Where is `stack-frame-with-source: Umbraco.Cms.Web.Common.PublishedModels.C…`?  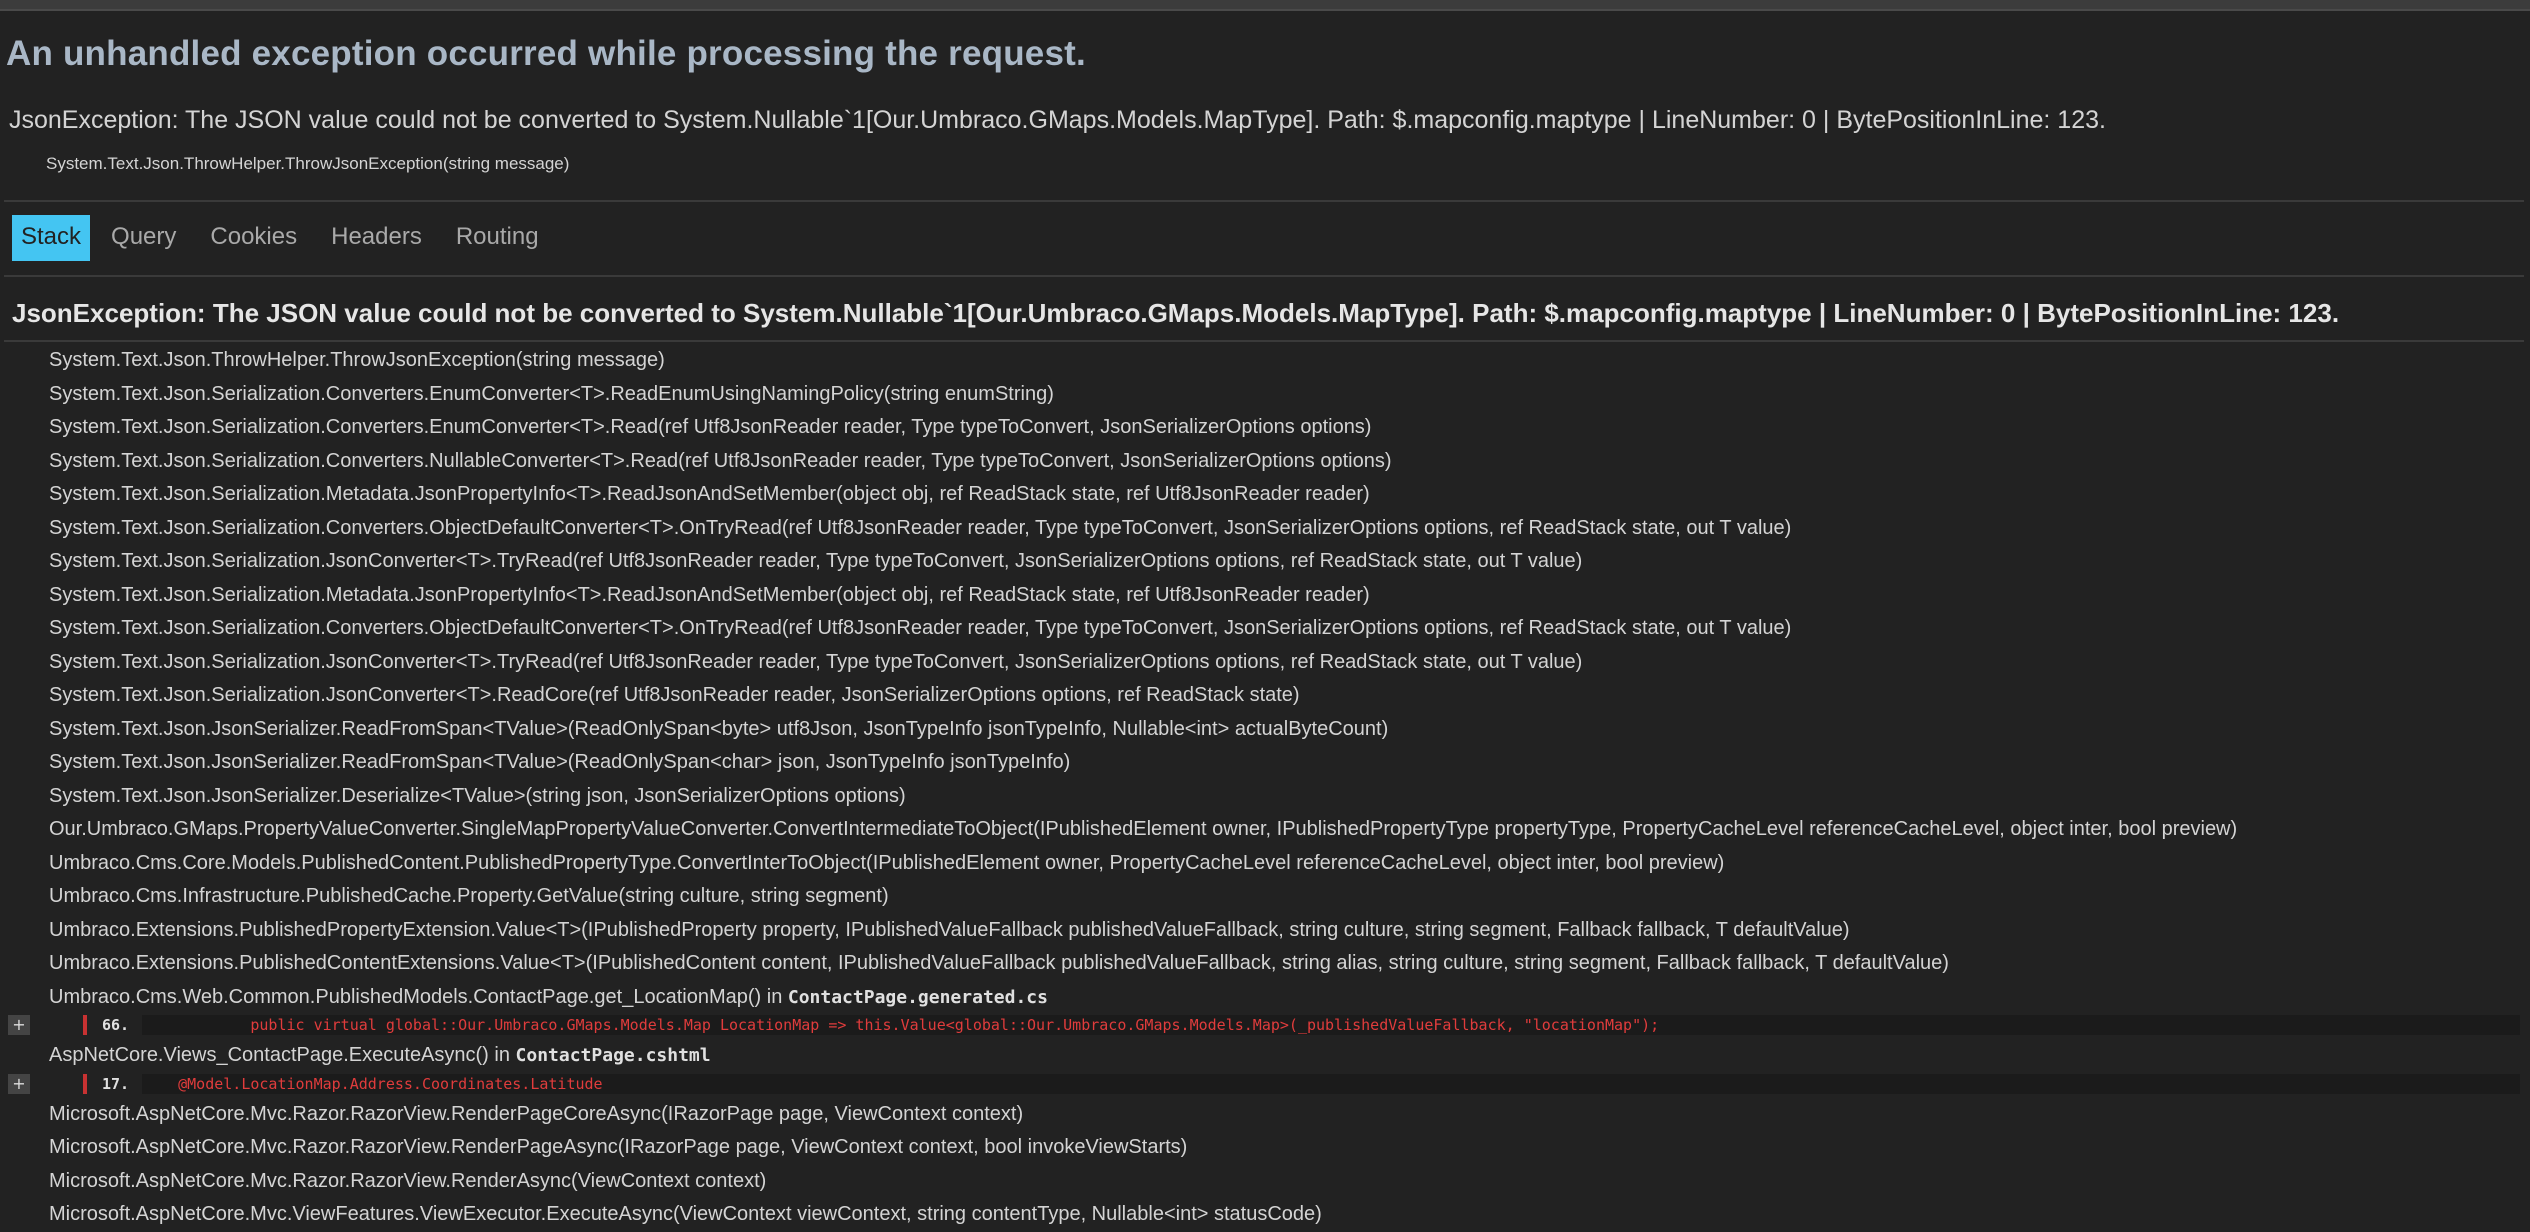 stack-frame-with-source: Umbraco.Cms.Web.Common.PublishedModels.C… is located at coordinates (1265, 998).